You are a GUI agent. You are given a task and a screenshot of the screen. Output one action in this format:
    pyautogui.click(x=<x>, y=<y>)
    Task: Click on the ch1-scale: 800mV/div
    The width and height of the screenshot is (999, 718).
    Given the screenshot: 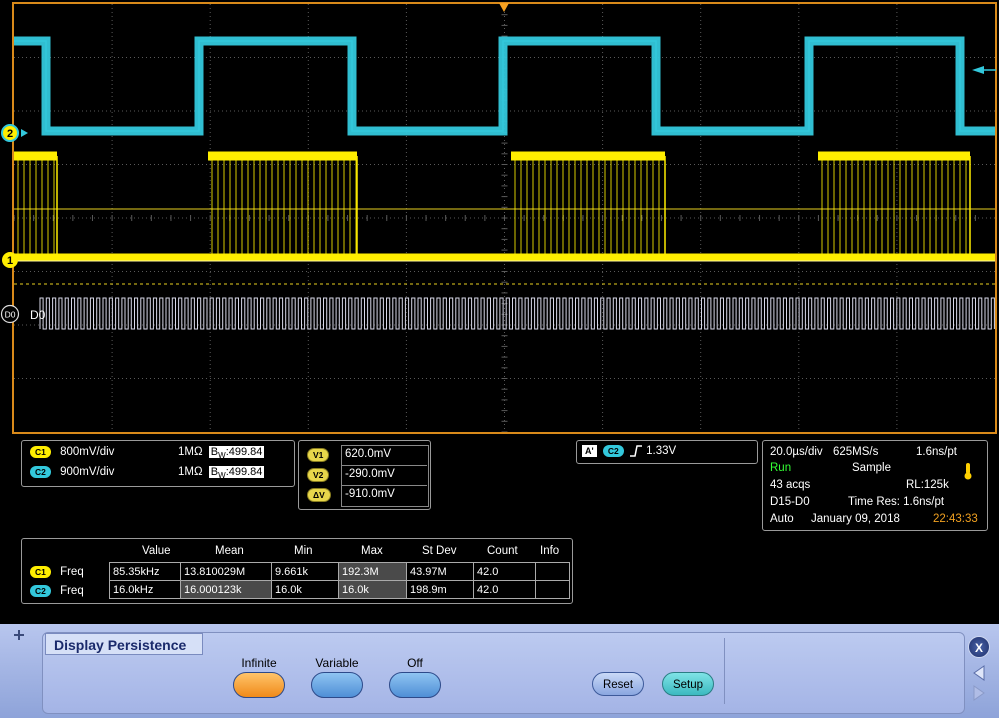 What is the action you would take?
    pyautogui.click(x=87, y=452)
    